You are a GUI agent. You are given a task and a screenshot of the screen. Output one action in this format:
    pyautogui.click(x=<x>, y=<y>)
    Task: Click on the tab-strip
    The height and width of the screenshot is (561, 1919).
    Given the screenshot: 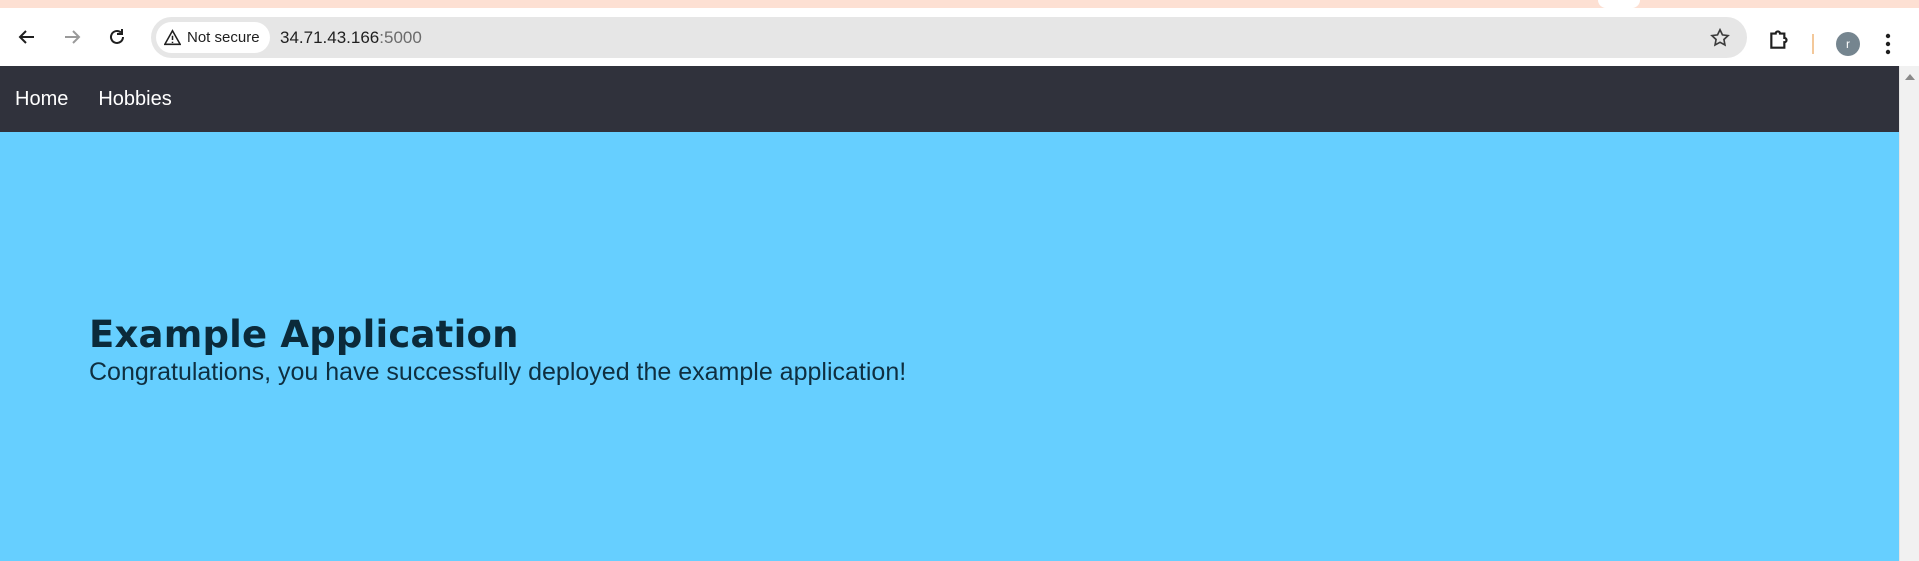 What is the action you would take?
    pyautogui.click(x=959, y=4)
    